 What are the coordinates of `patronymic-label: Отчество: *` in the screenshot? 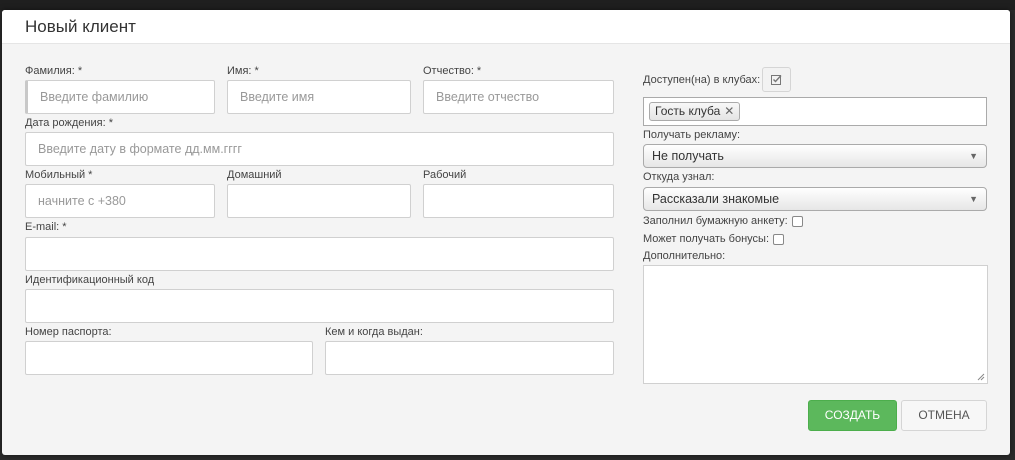 It's located at (452, 71).